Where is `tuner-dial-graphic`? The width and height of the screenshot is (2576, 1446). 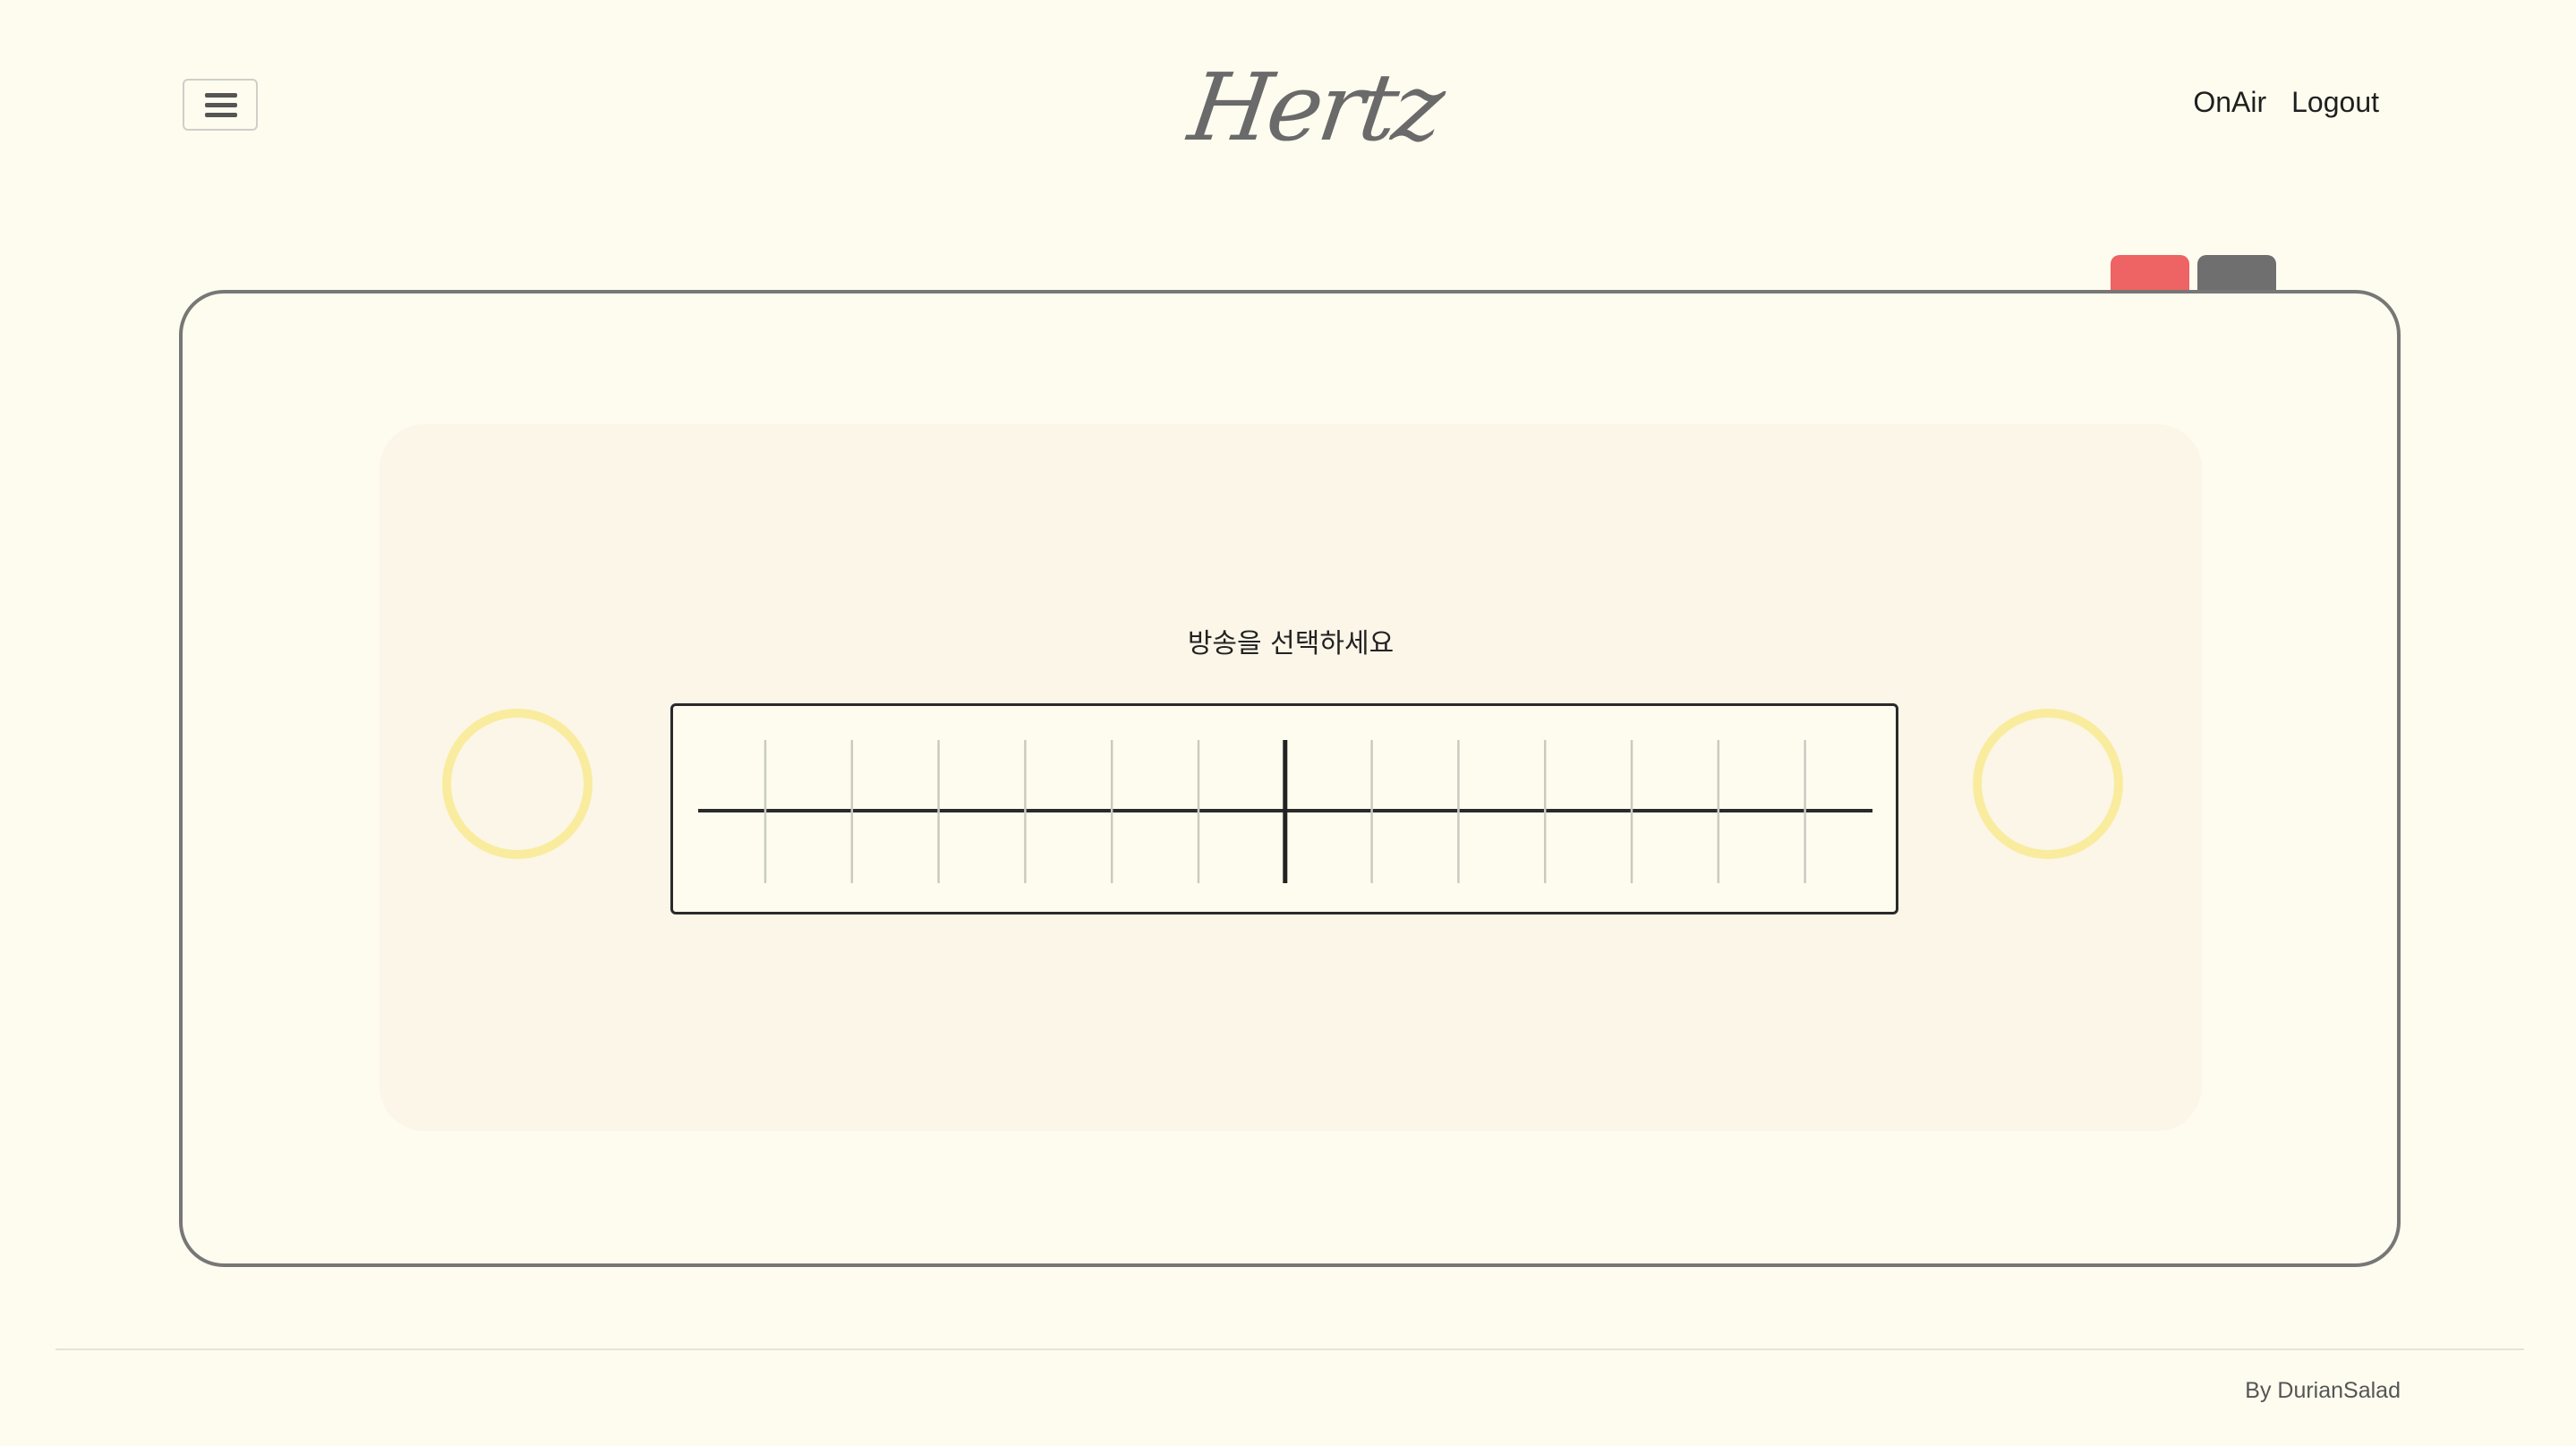 tuner-dial-graphic is located at coordinates (1285, 811).